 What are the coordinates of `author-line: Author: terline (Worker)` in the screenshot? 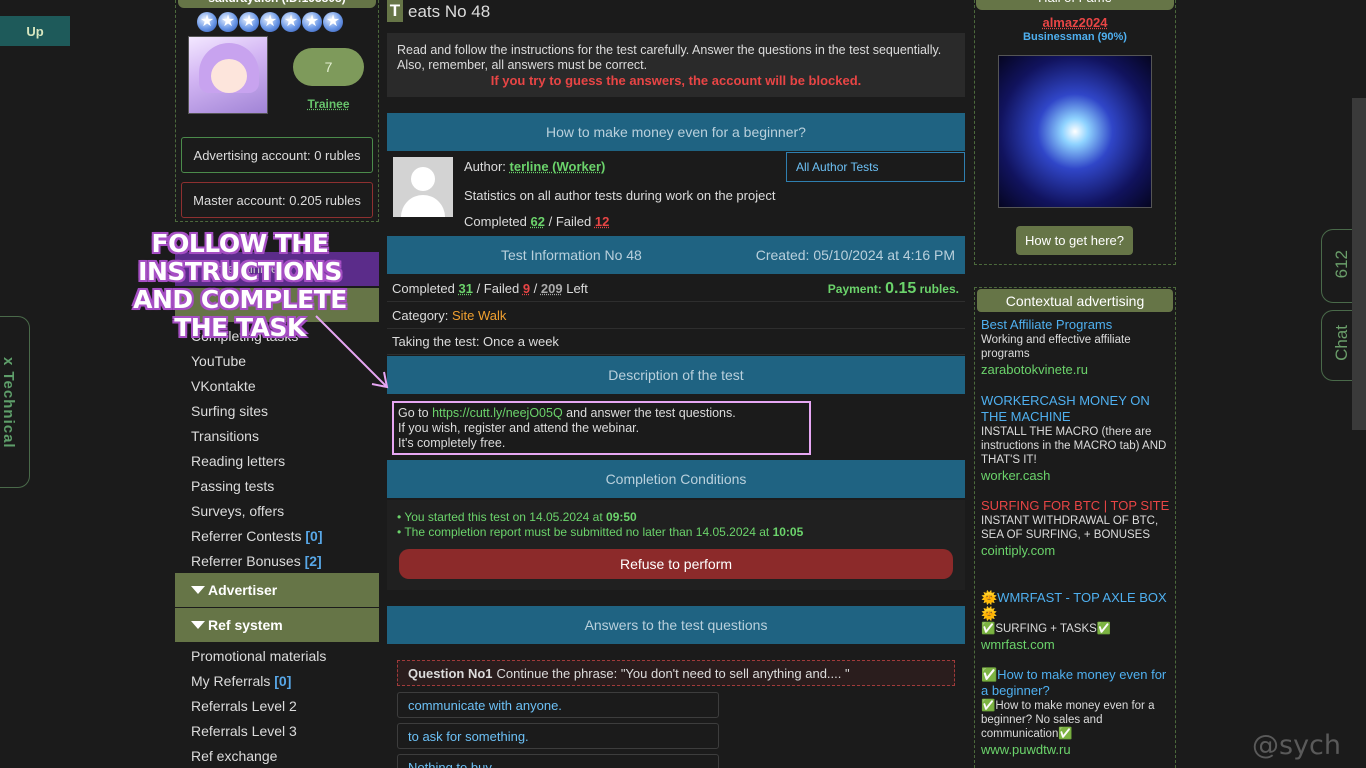 It's located at (534, 166).